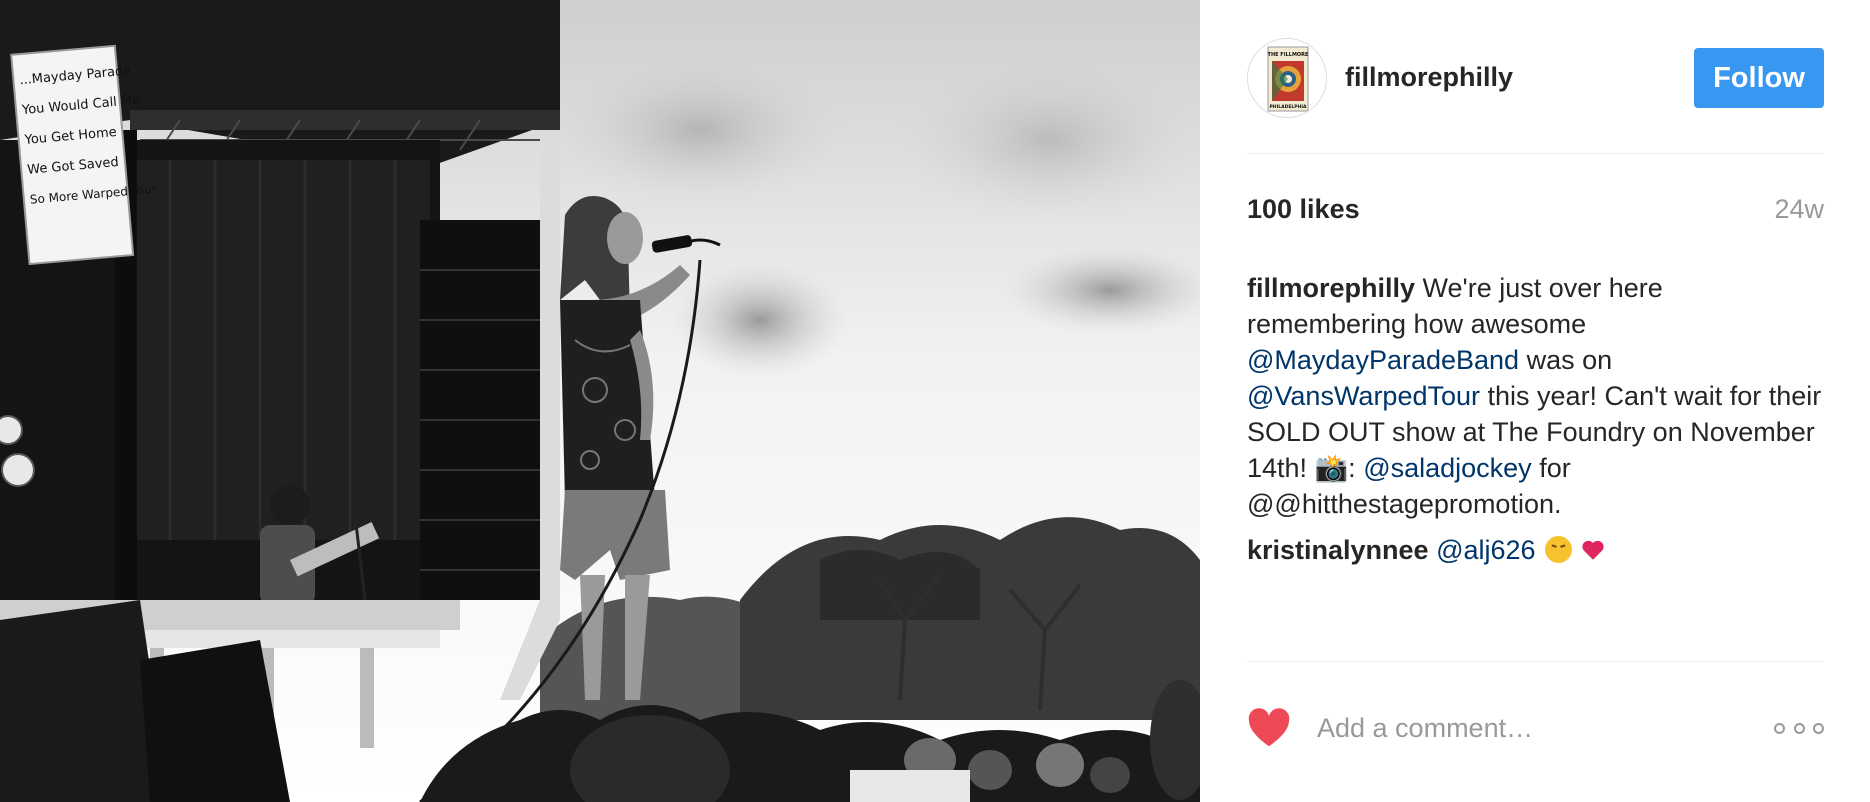 This screenshot has height=802, width=1870. What do you see at coordinates (1527, 728) in the screenshot?
I see `comment-input` at bounding box center [1527, 728].